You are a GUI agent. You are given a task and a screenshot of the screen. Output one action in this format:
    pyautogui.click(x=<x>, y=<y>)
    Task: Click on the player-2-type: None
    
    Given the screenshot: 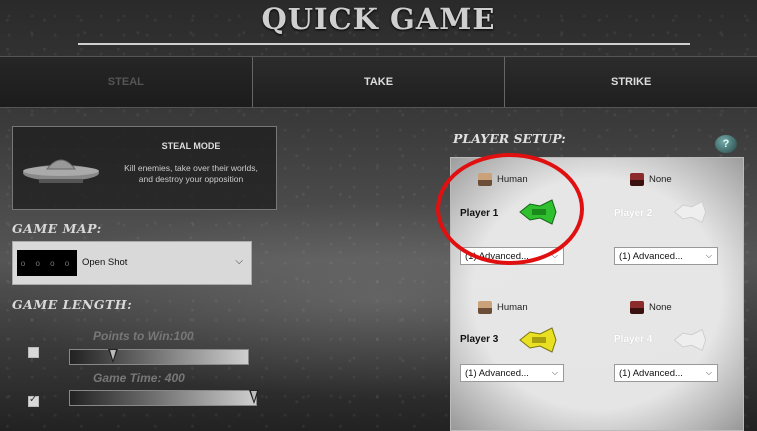 What is the action you would take?
    pyautogui.click(x=651, y=179)
    